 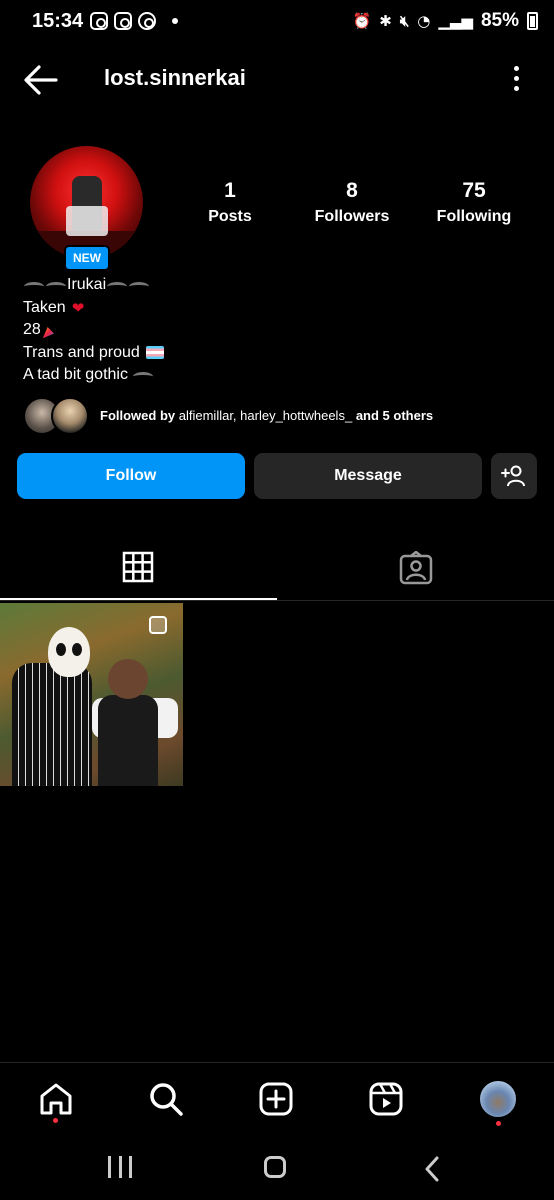 I want to click on follow-button: Follow, so click(x=131, y=476).